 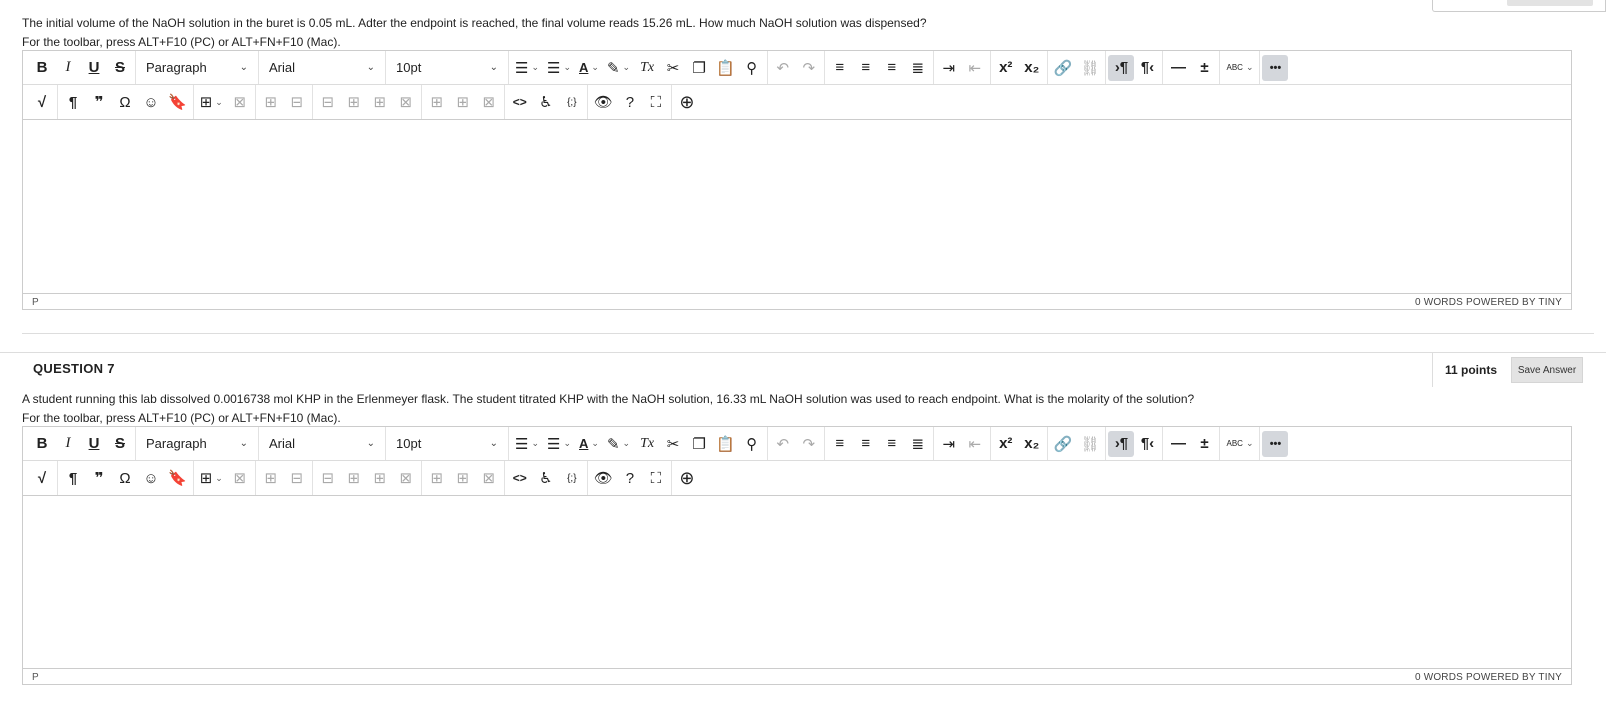 What do you see at coordinates (328, 102) in the screenshot?
I see `insert-row-before-button: ⊟` at bounding box center [328, 102].